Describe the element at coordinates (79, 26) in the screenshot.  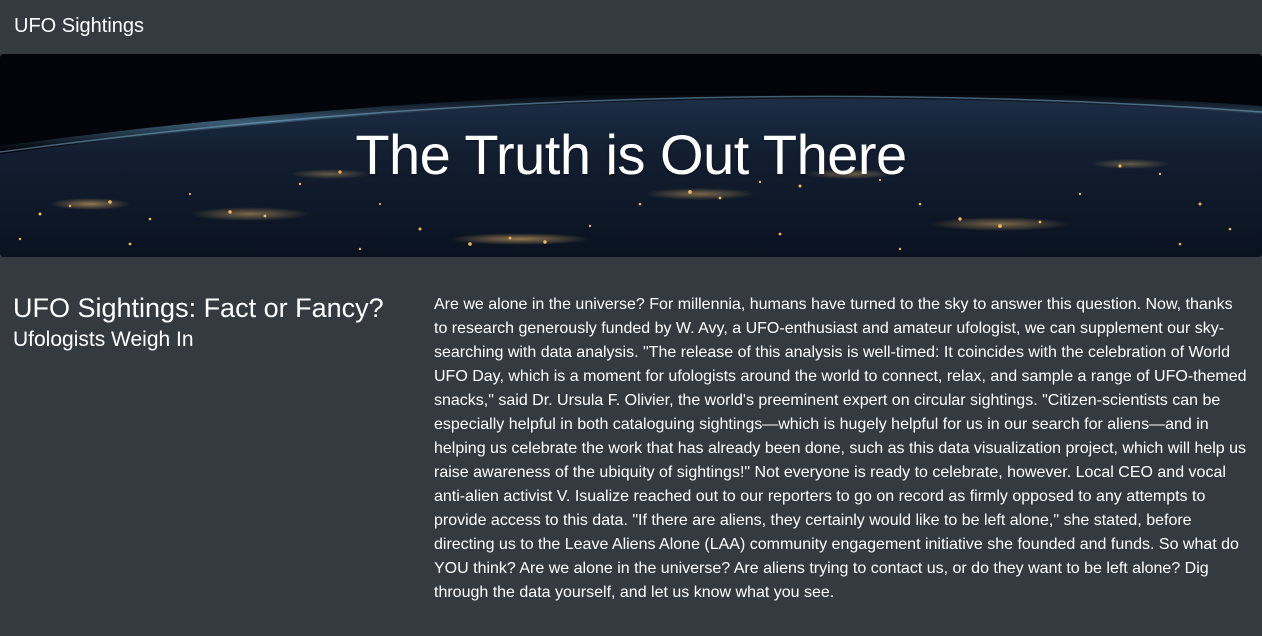
I see `navbar-brand-link: UFO Sightings` at that location.